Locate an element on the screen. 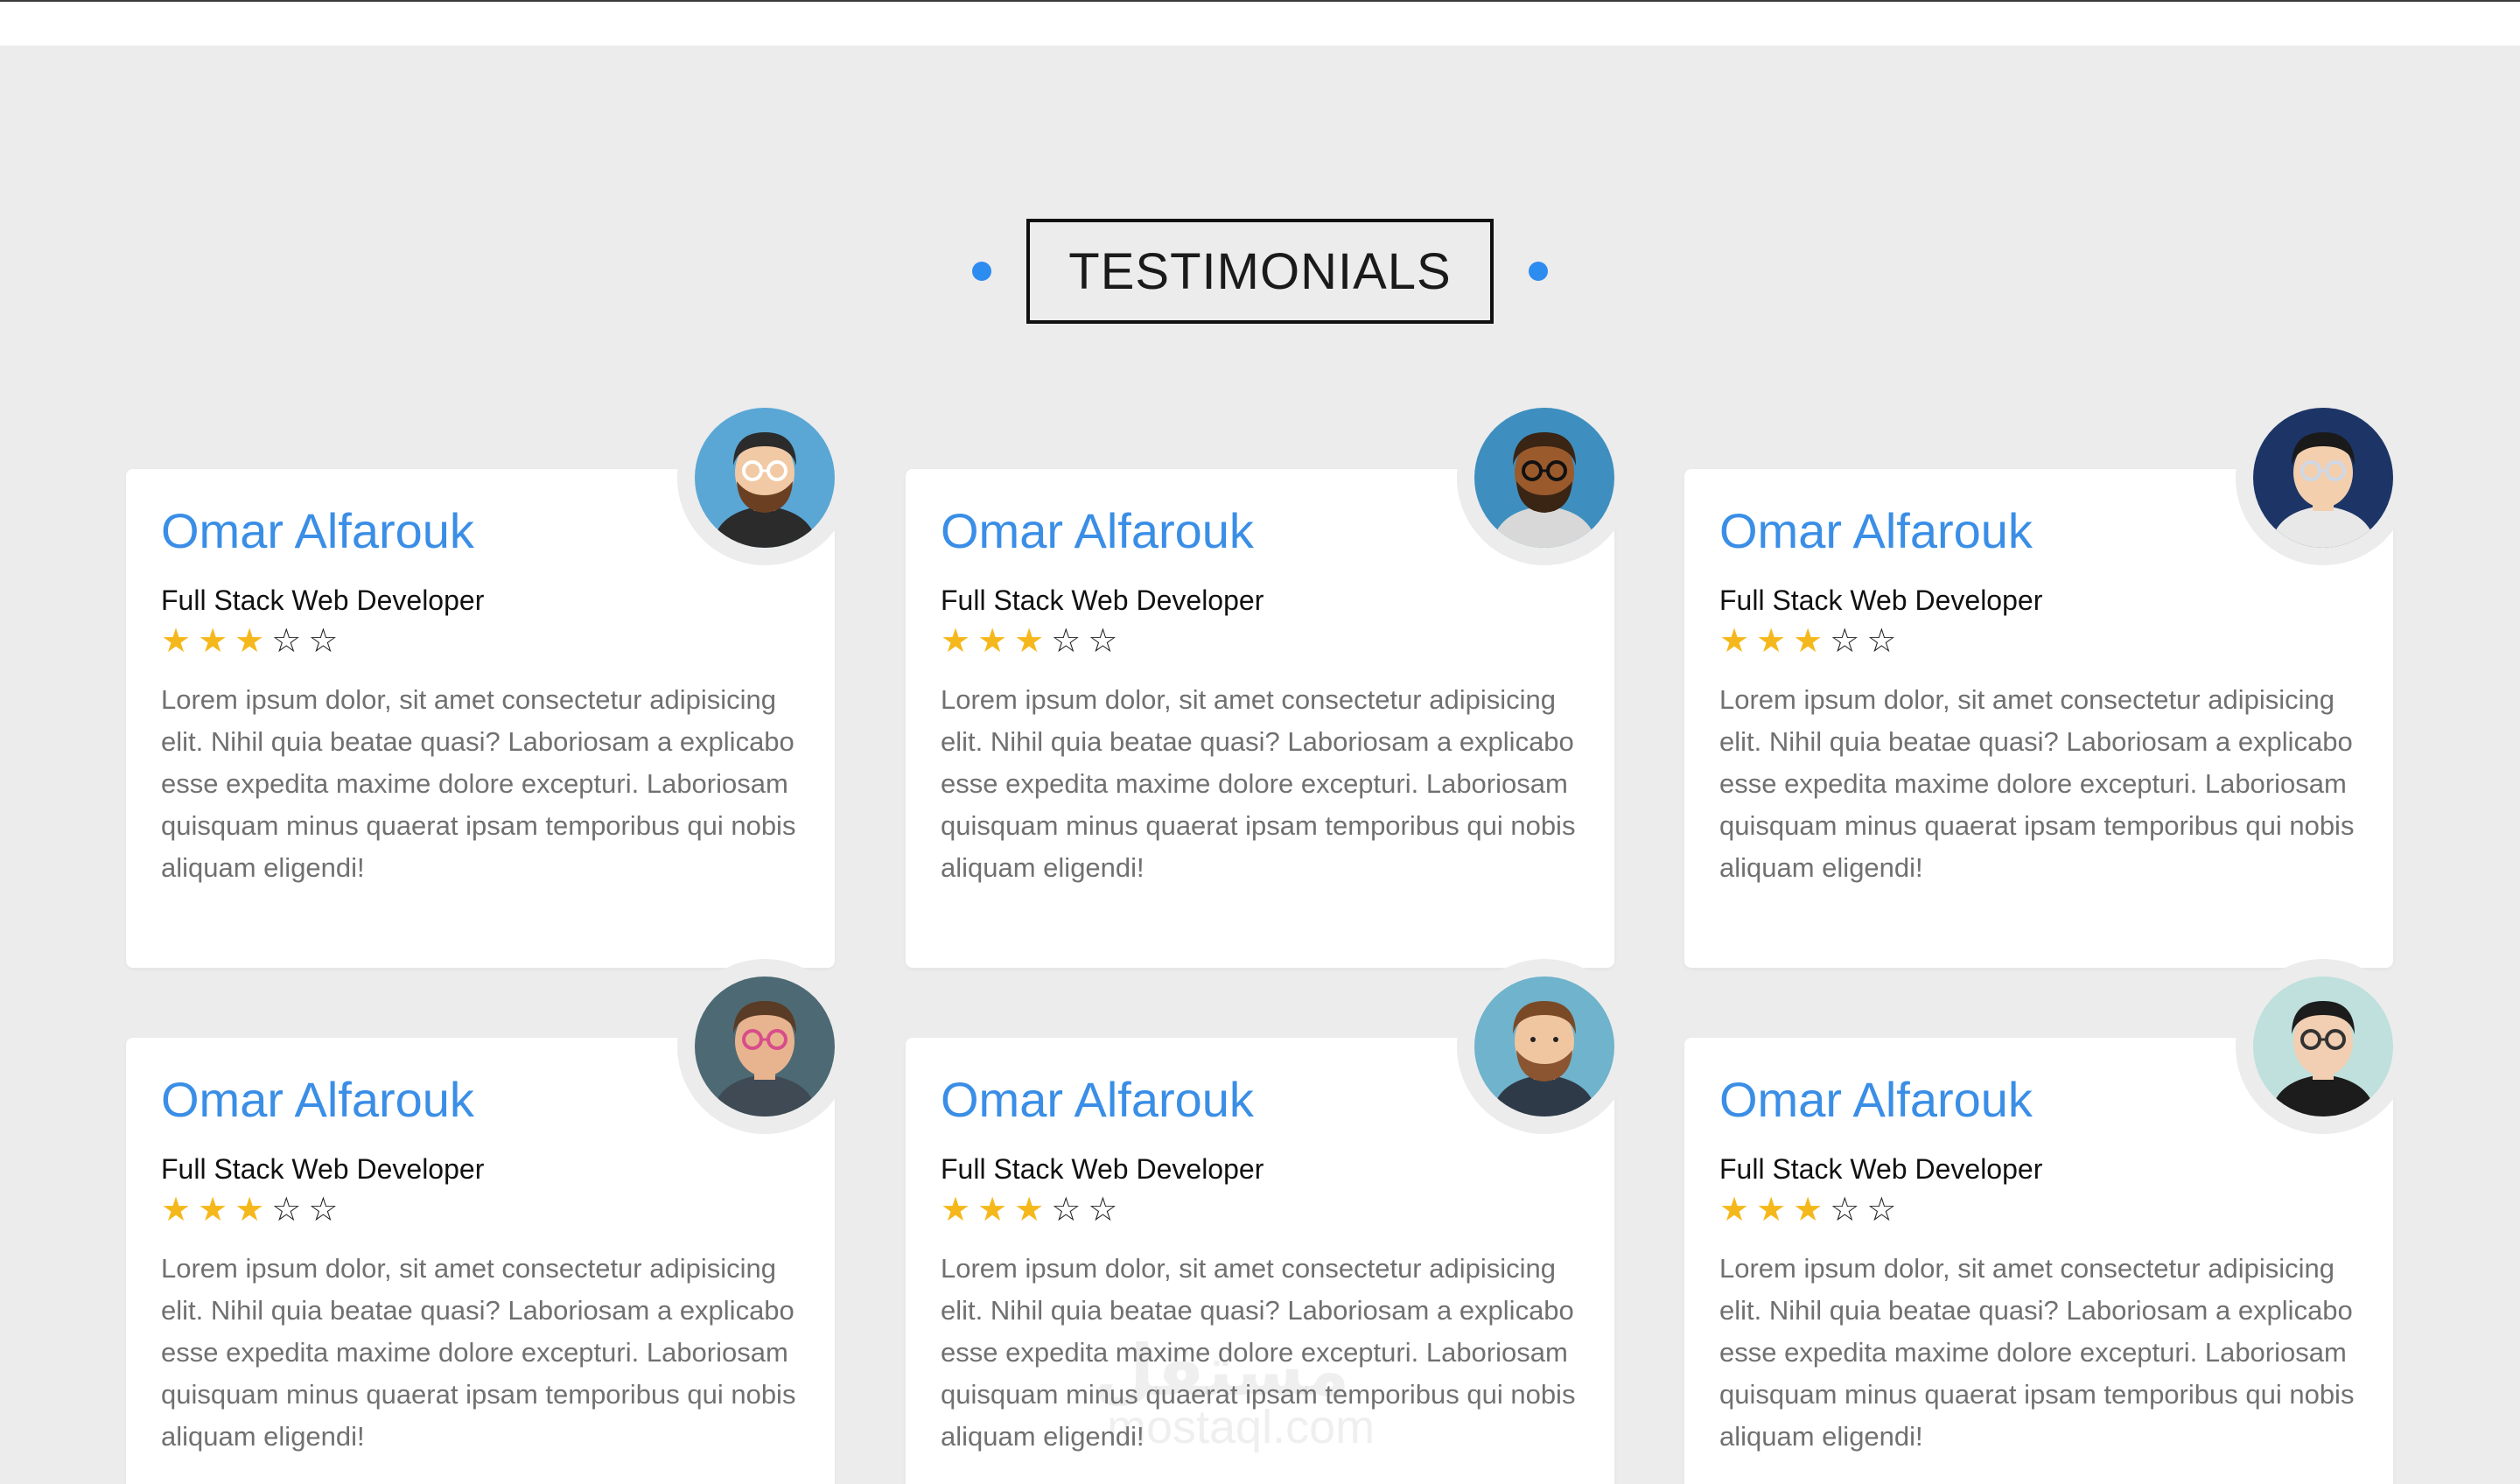  avatar-glasses-icon is located at coordinates (2323, 478).